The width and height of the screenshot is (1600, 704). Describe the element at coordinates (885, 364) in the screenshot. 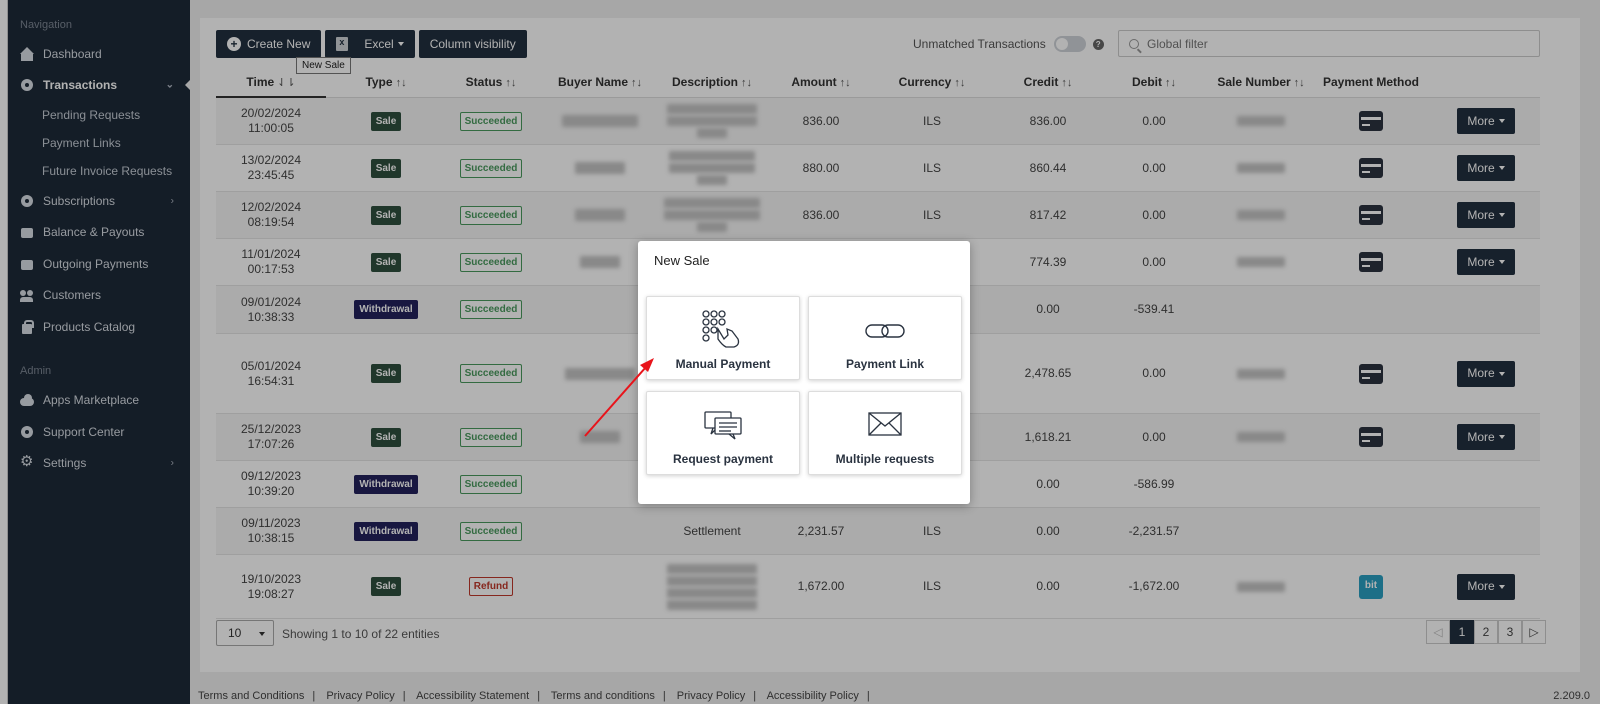

I see `tile-label: Payment Link` at that location.